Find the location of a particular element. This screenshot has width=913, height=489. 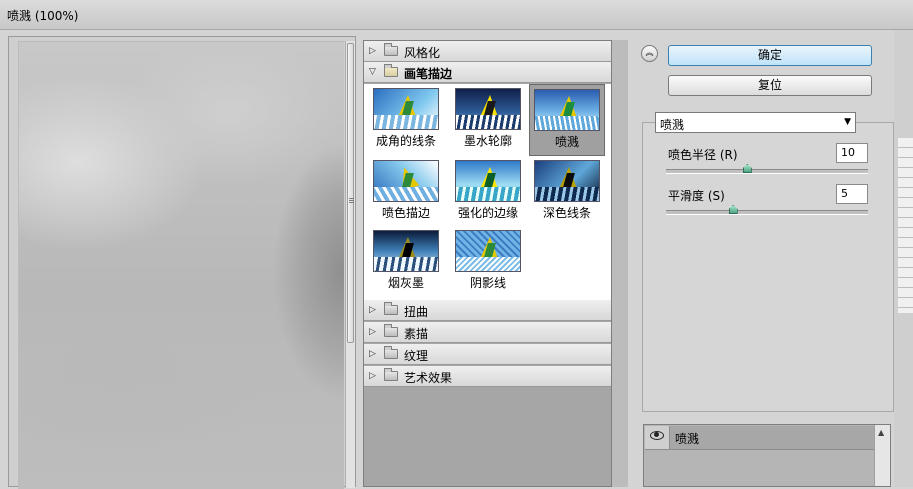

spray-radius-input: 10 is located at coordinates (852, 153).